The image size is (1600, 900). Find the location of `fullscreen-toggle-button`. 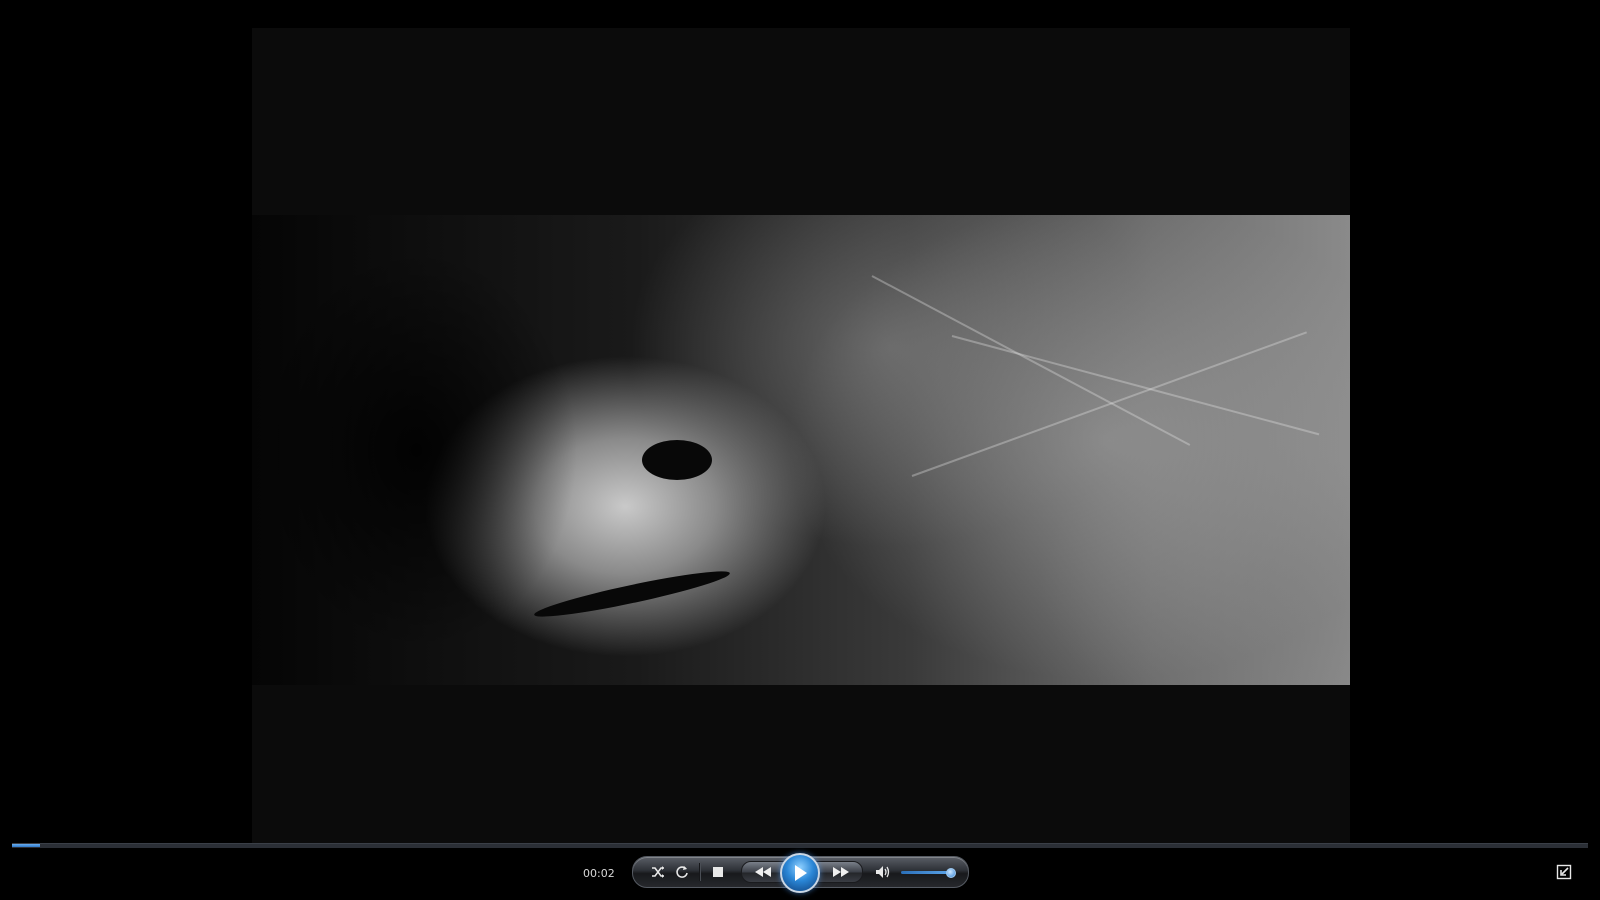

fullscreen-toggle-button is located at coordinates (1564, 872).